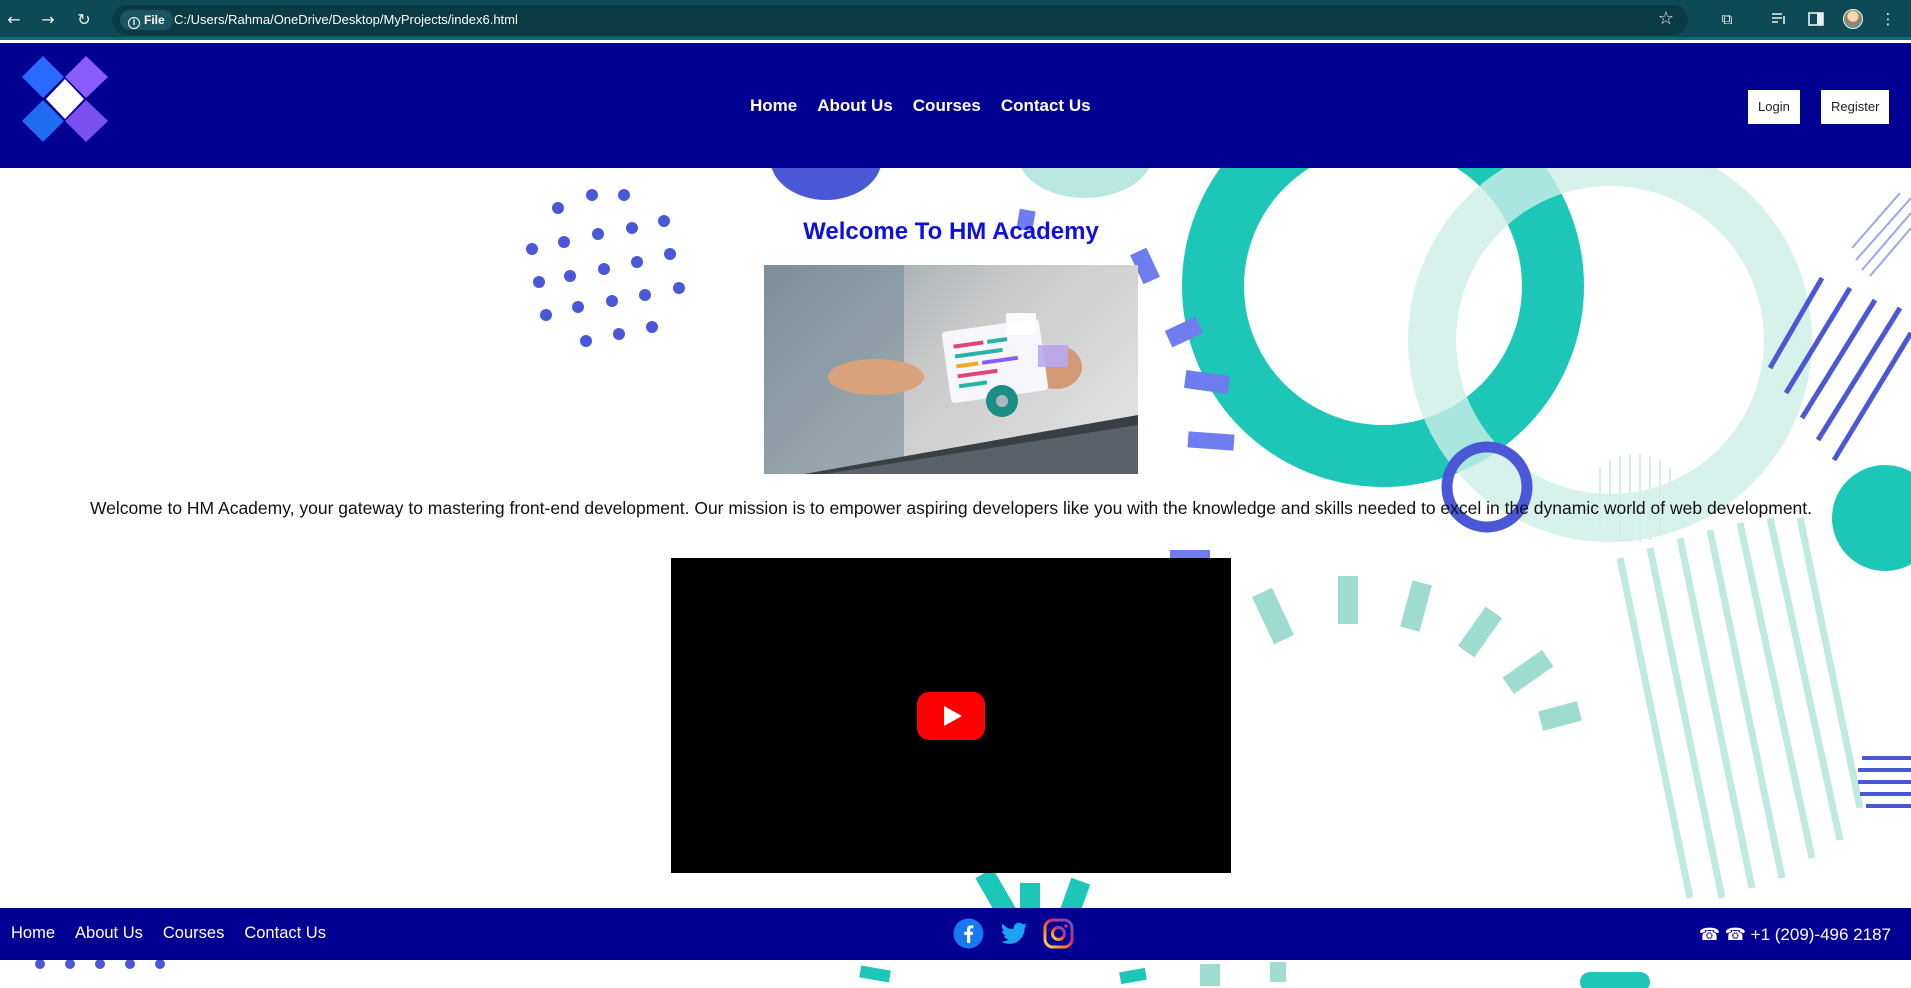  I want to click on hero-image-laptop-coding, so click(951, 369).